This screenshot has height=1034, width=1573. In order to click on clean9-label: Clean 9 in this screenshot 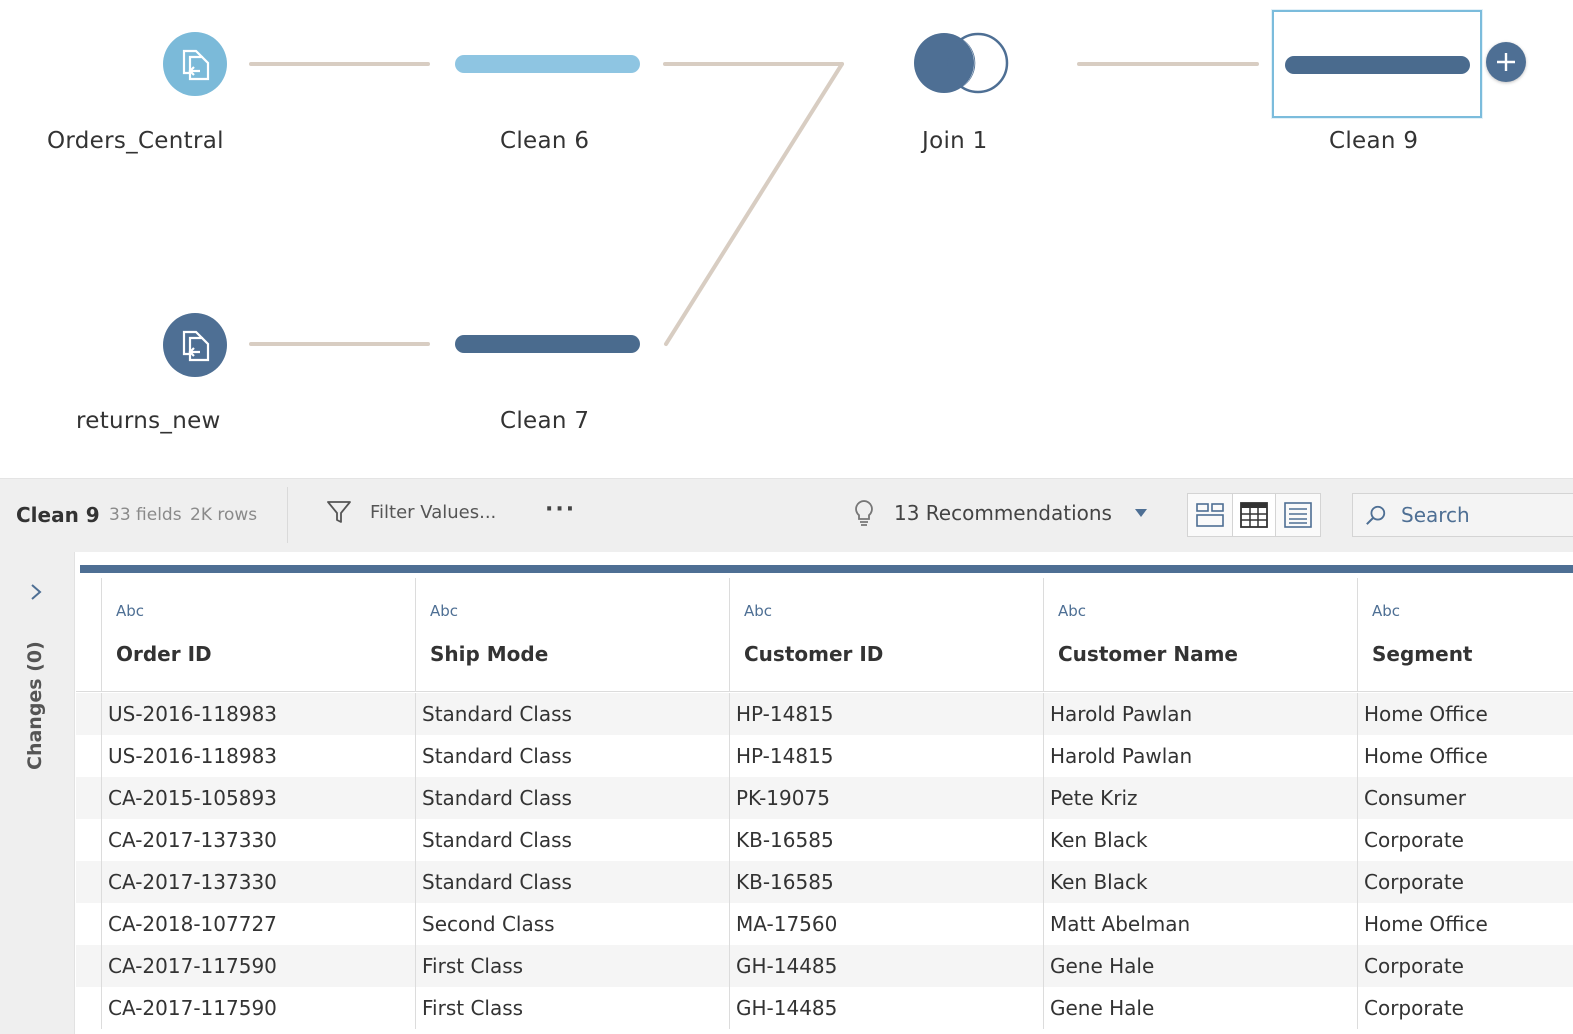, I will do `click(1374, 141)`.